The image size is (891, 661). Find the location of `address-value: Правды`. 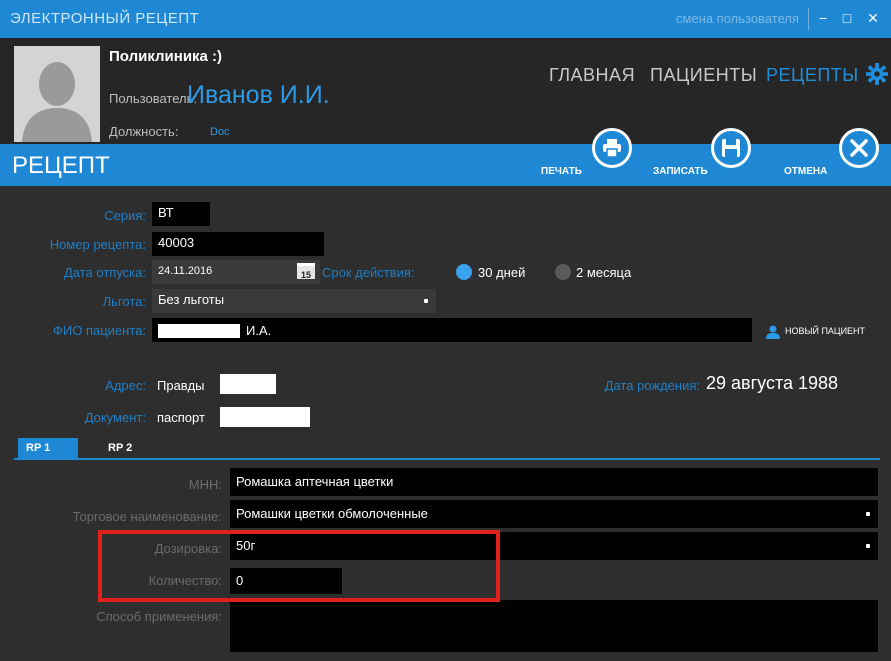

address-value: Правды is located at coordinates (181, 385).